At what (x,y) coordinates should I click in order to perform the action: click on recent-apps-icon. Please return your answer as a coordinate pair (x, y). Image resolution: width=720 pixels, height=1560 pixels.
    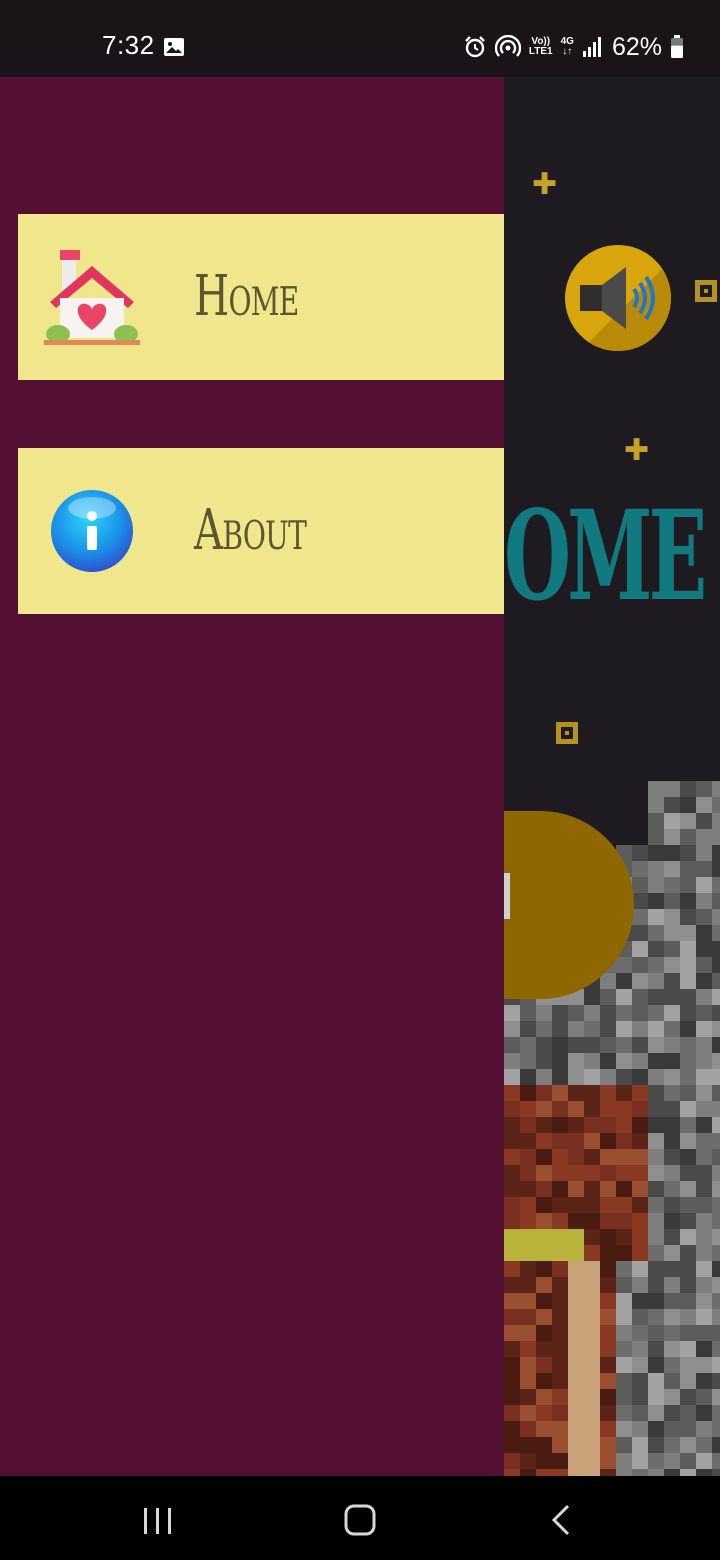
    Looking at the image, I should click on (158, 1520).